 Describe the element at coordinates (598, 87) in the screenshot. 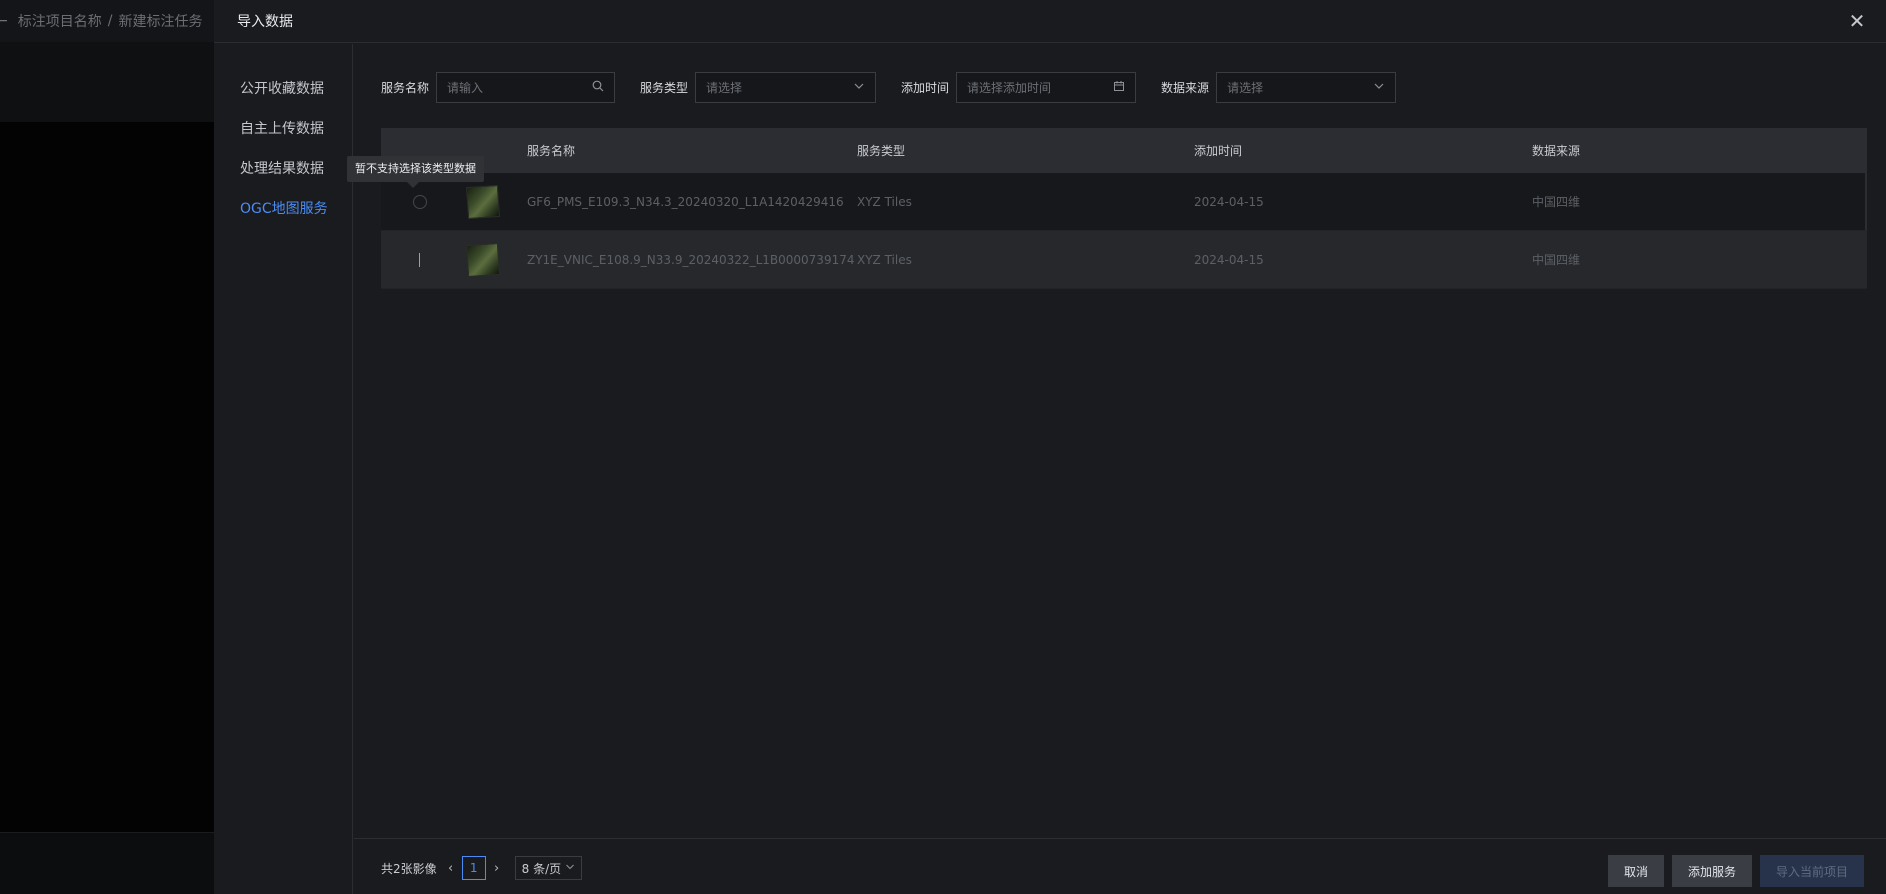

I see `search-icon` at that location.